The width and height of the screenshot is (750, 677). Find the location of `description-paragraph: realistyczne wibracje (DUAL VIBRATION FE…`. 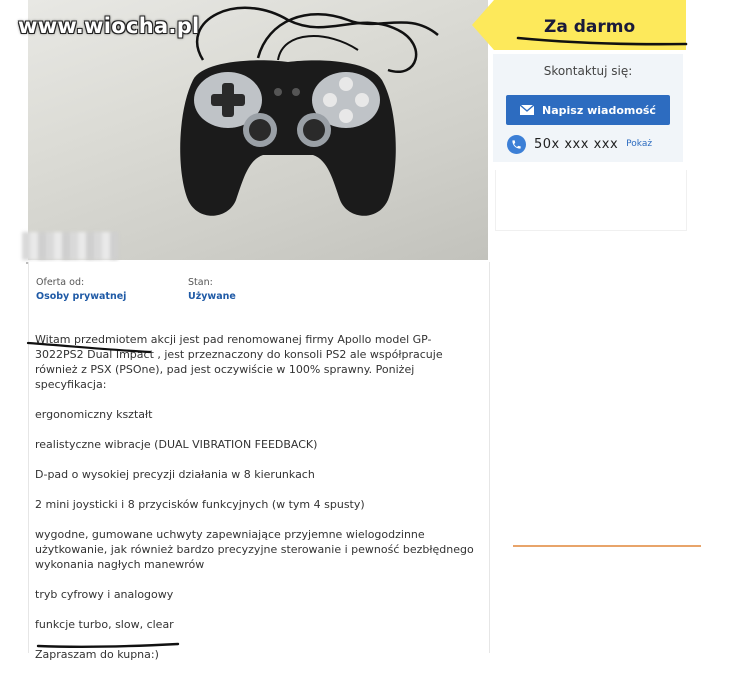

description-paragraph: realistyczne wibracje (DUAL VIBRATION FE… is located at coordinates (176, 444).